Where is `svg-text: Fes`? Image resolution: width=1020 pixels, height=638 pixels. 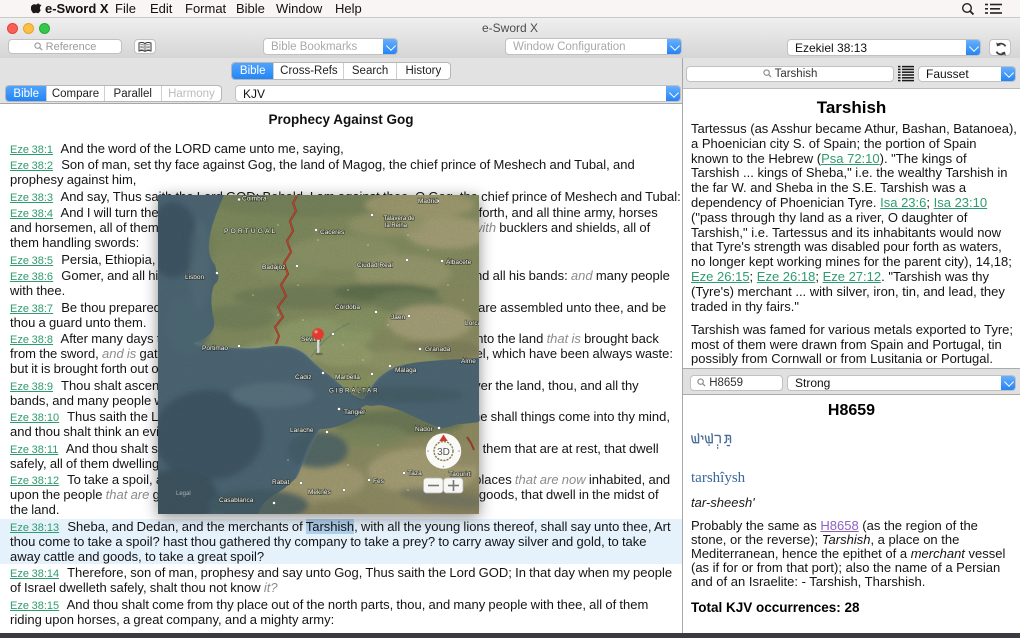 svg-text: Fes is located at coordinates (379, 481).